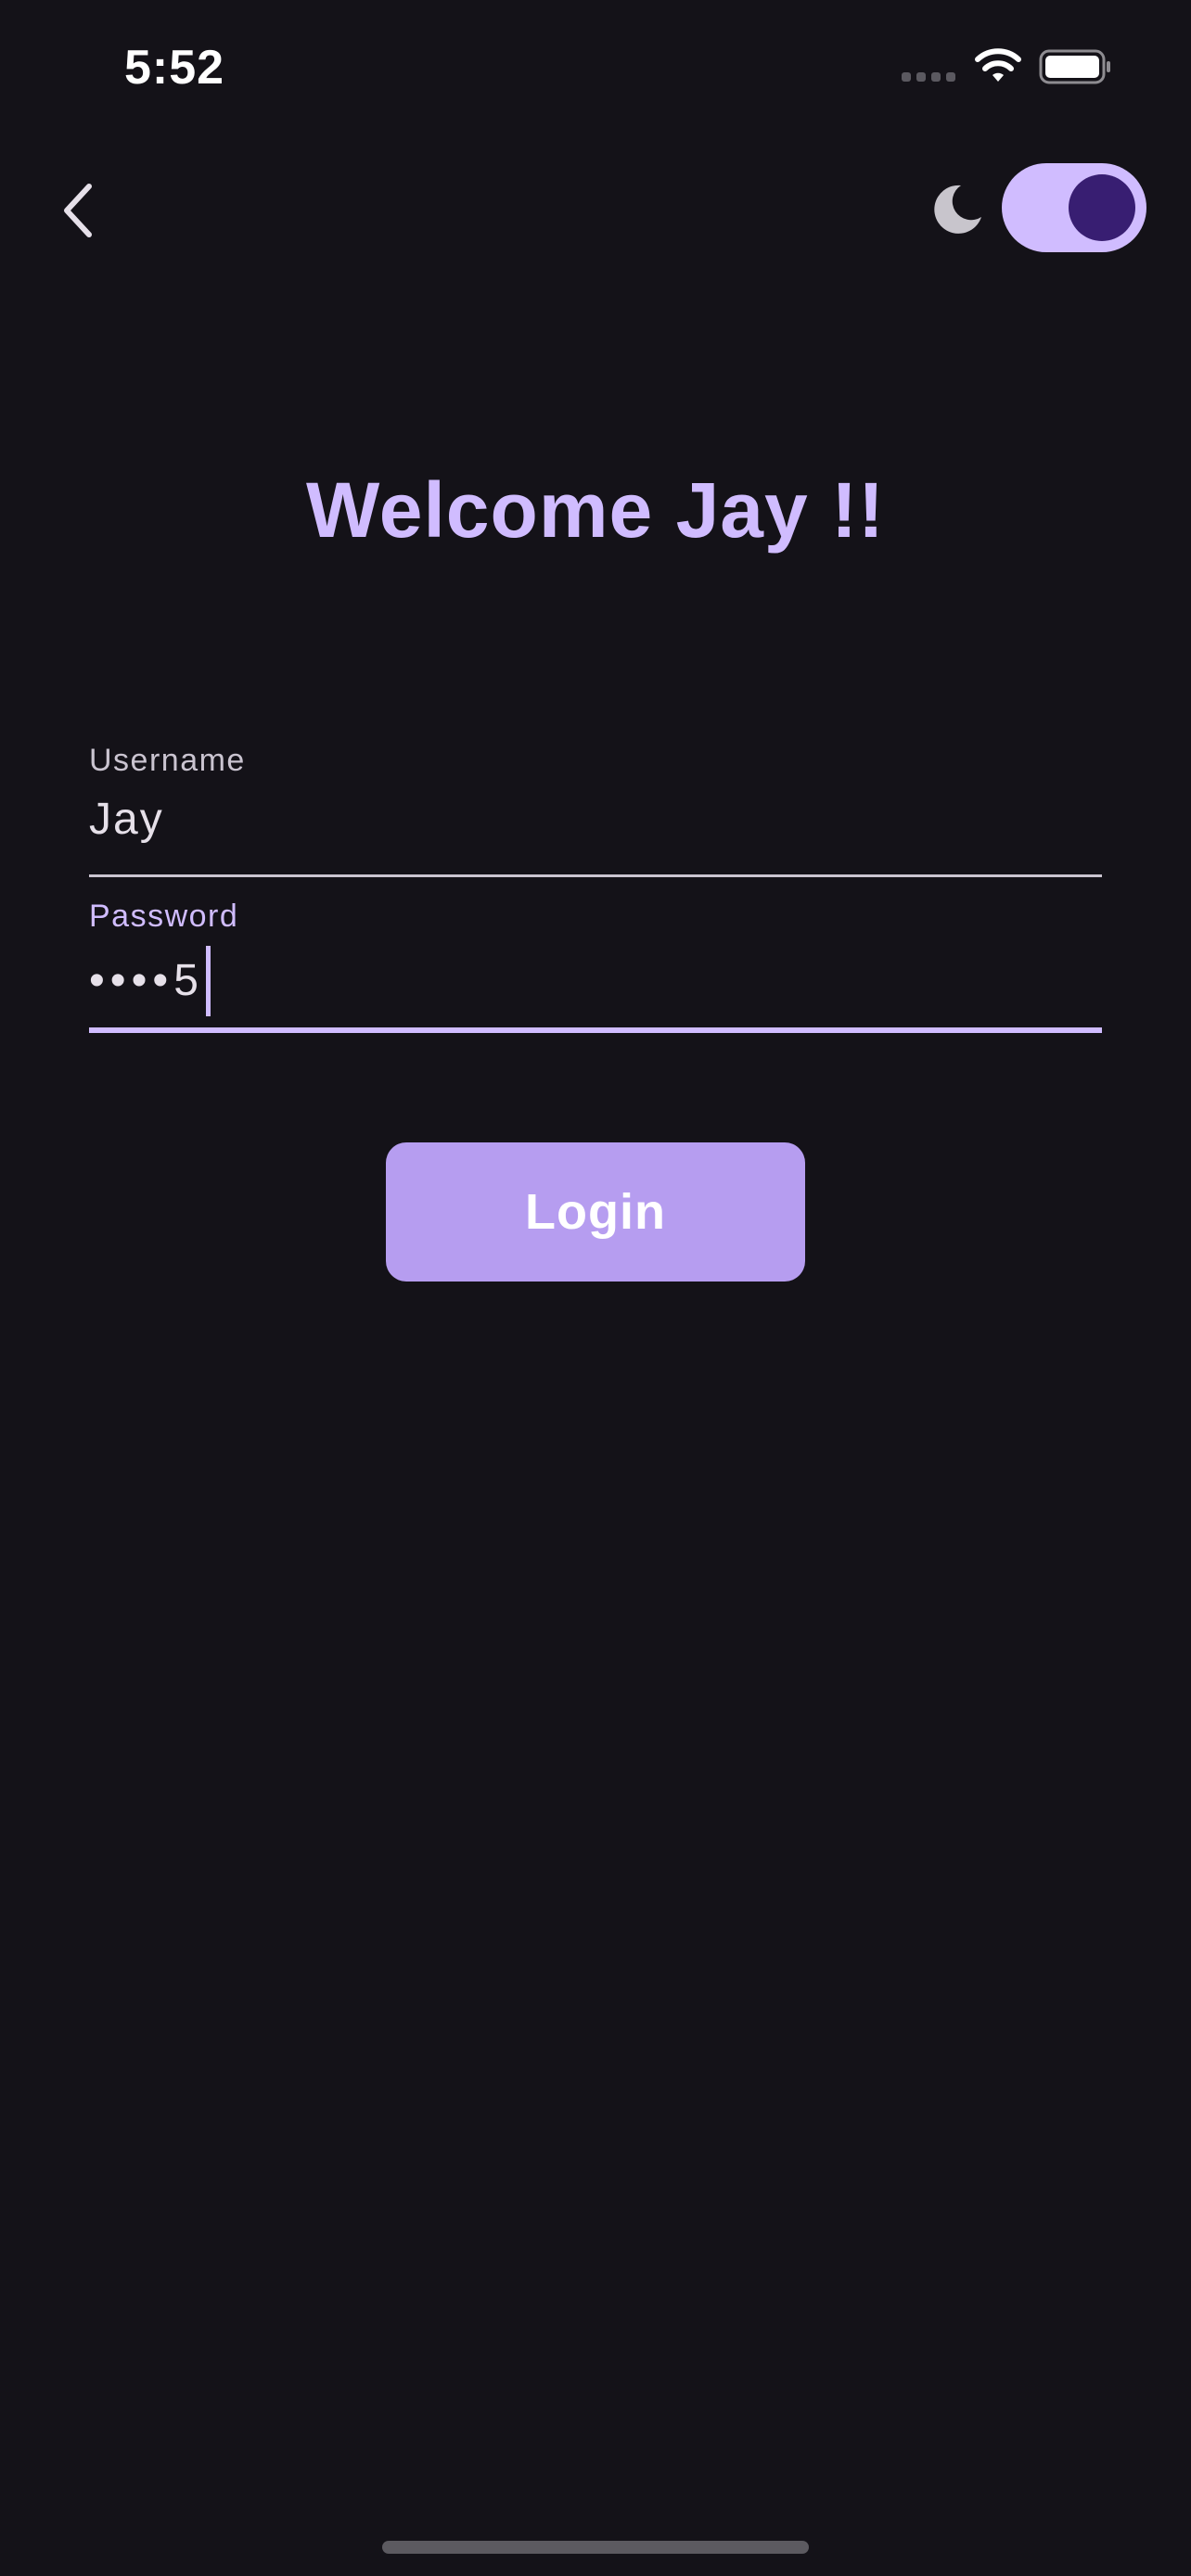 The height and width of the screenshot is (2576, 1191). I want to click on username-field: Username Jay, so click(595, 805).